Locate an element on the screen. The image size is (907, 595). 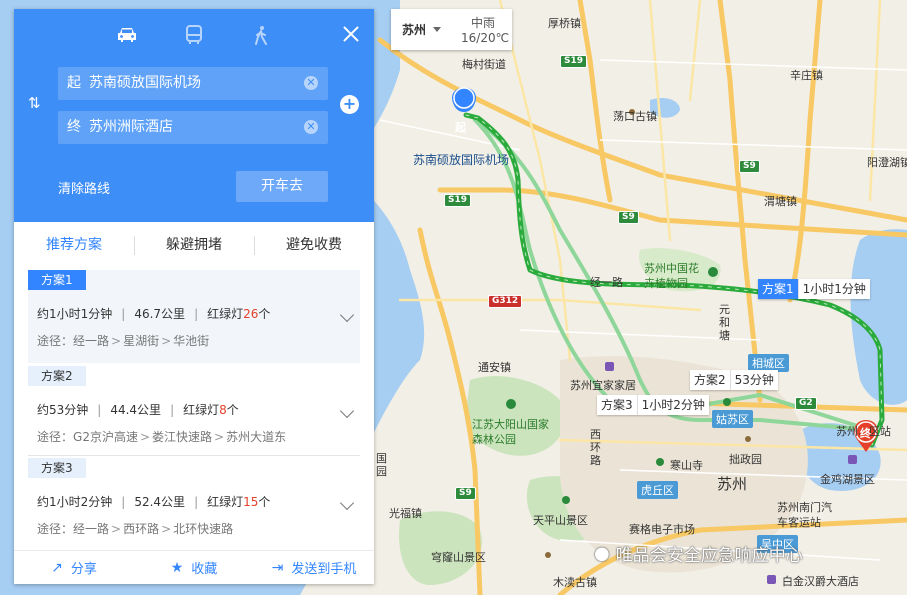
route-preferences: 推荐方案 躲避拥堵 避免收费 is located at coordinates (194, 245).